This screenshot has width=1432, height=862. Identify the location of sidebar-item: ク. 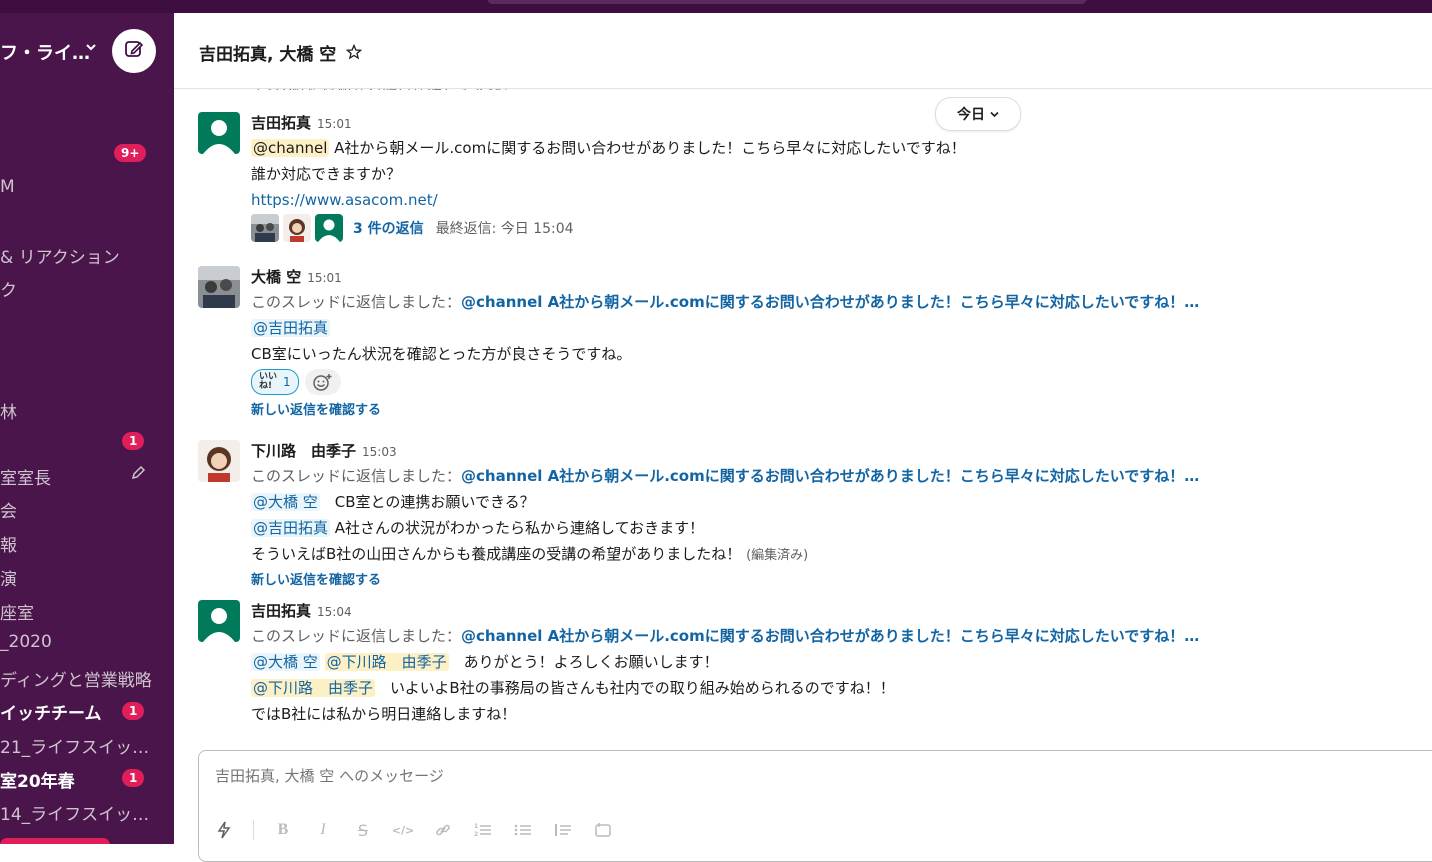
(8, 288).